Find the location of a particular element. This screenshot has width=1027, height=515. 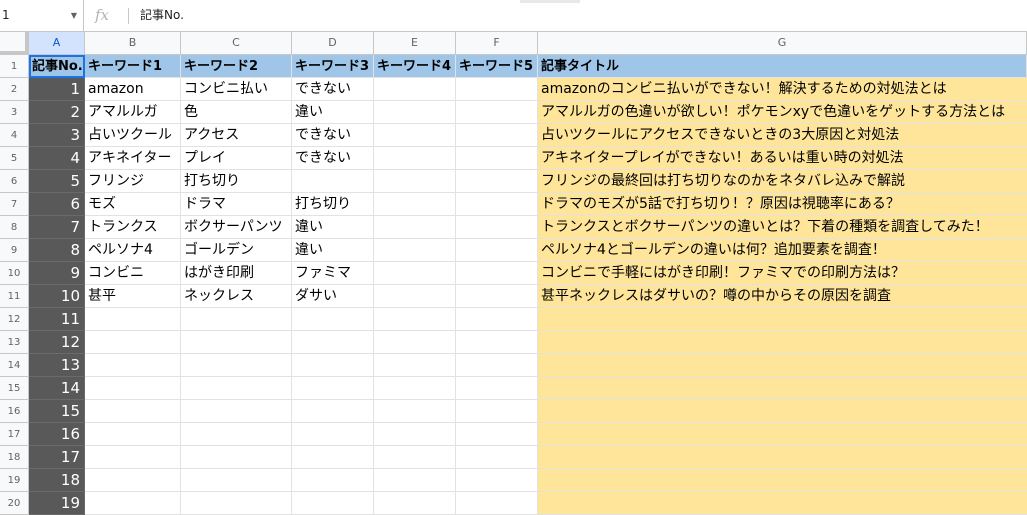

cell-c10: はがき印刷 is located at coordinates (236, 273).